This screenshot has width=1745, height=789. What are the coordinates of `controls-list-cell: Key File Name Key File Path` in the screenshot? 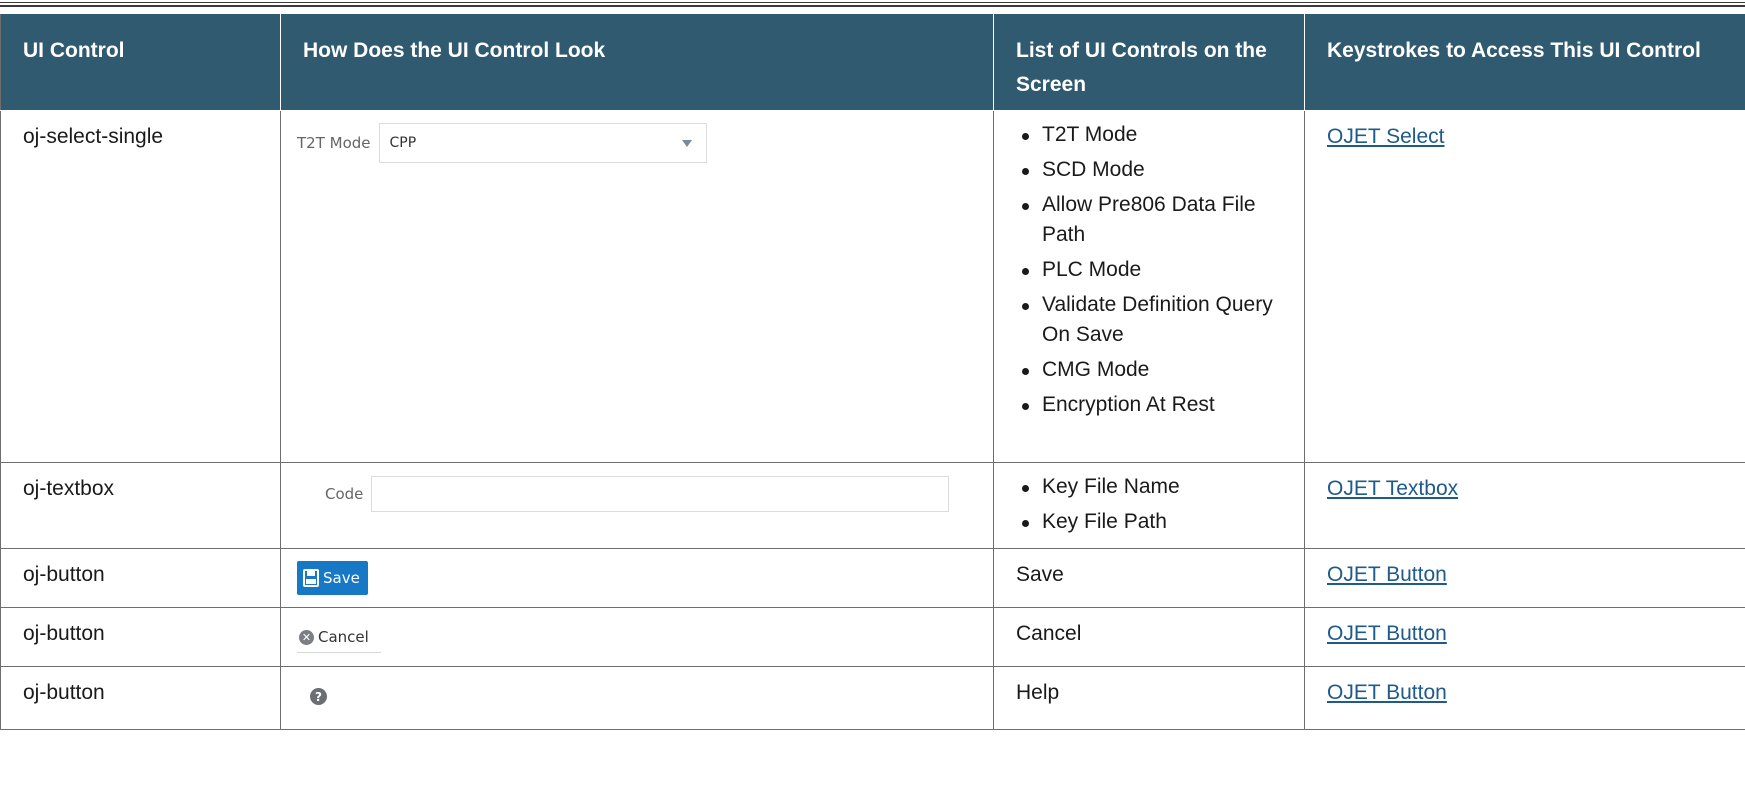 It's located at (1149, 505).